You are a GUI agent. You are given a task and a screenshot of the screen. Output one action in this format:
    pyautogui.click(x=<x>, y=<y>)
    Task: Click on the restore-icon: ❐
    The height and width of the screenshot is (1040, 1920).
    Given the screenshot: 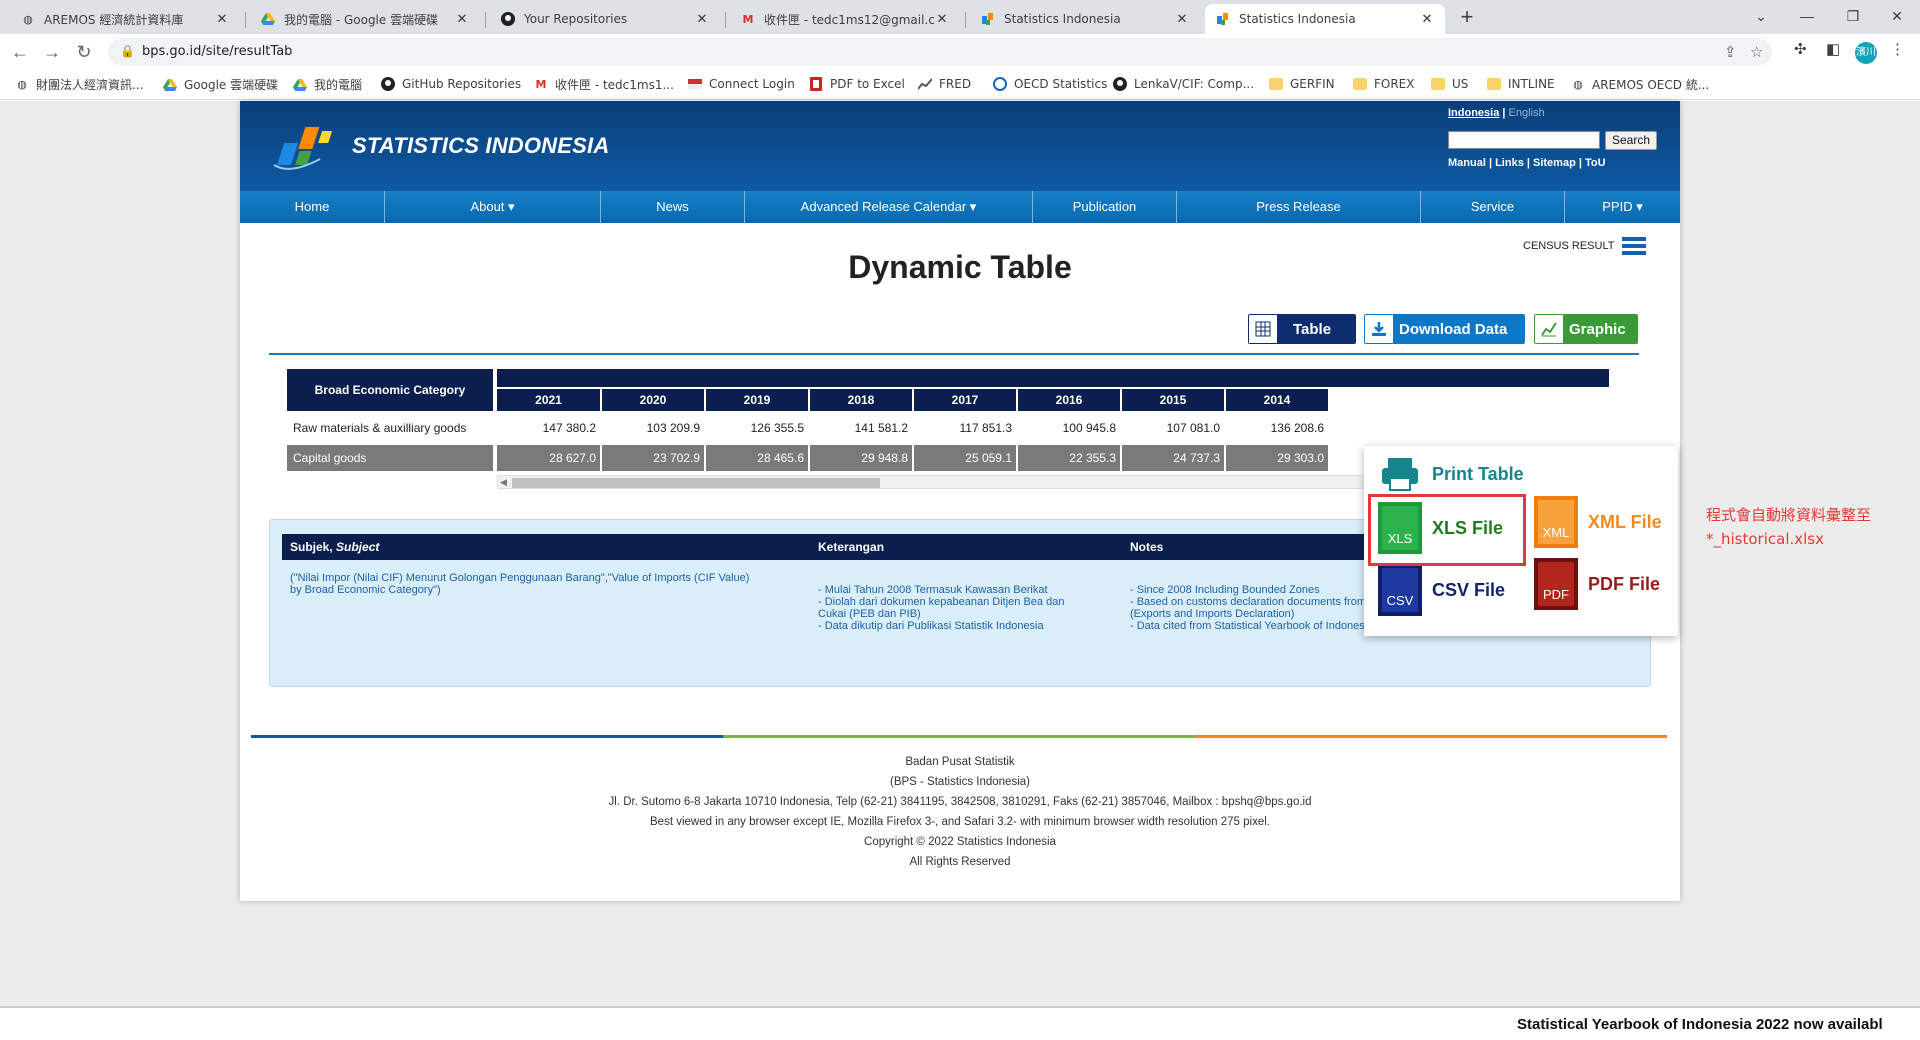 What is the action you would take?
    pyautogui.click(x=1853, y=16)
    